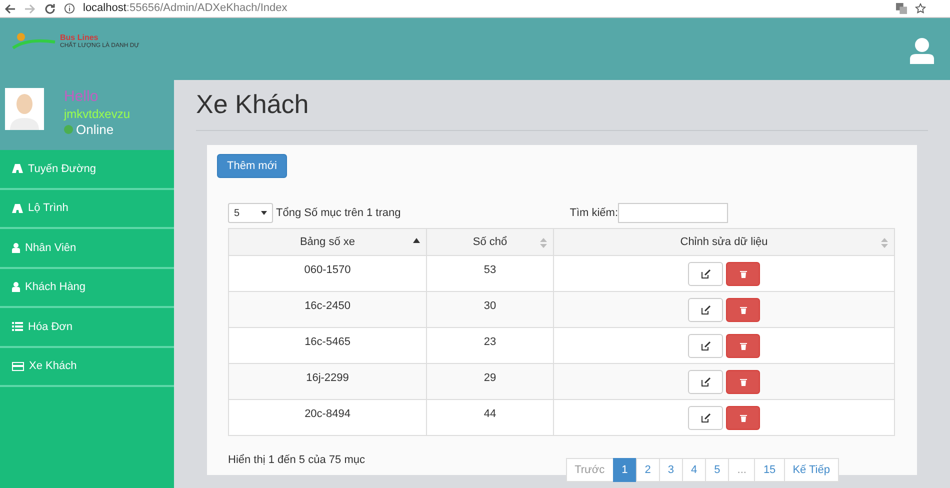 This screenshot has height=488, width=950. Describe the element at coordinates (69, 8) in the screenshot. I see `info-icon` at that location.